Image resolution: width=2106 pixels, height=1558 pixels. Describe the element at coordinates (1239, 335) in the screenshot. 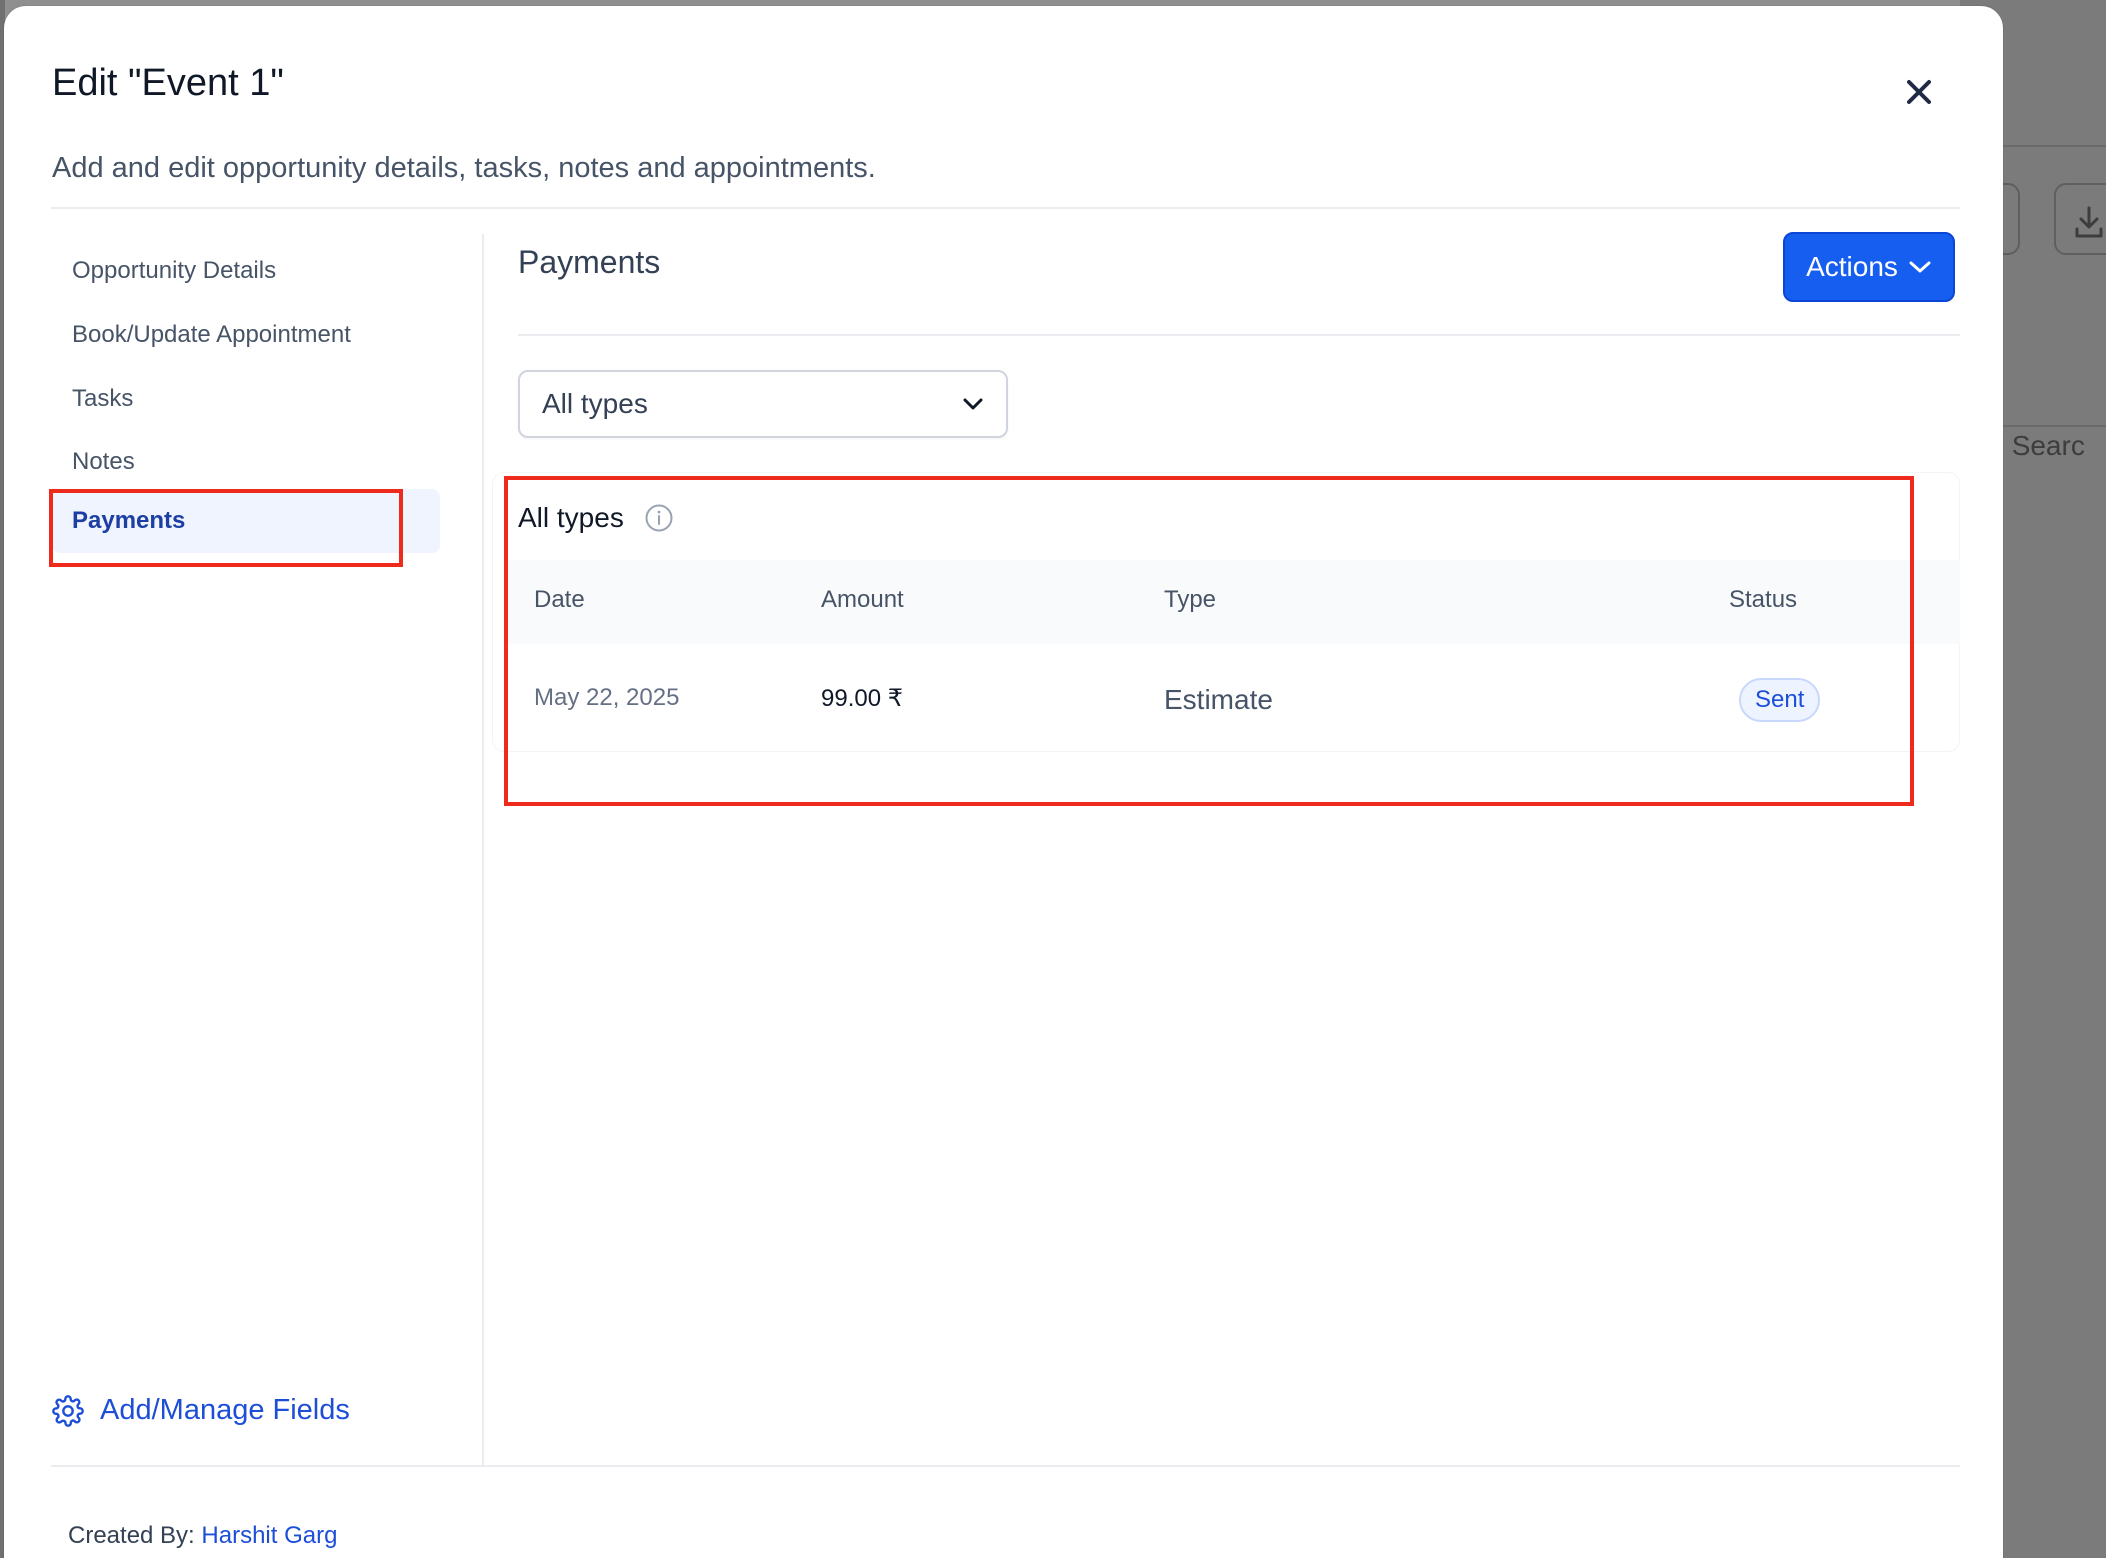

I see `content-divider` at that location.